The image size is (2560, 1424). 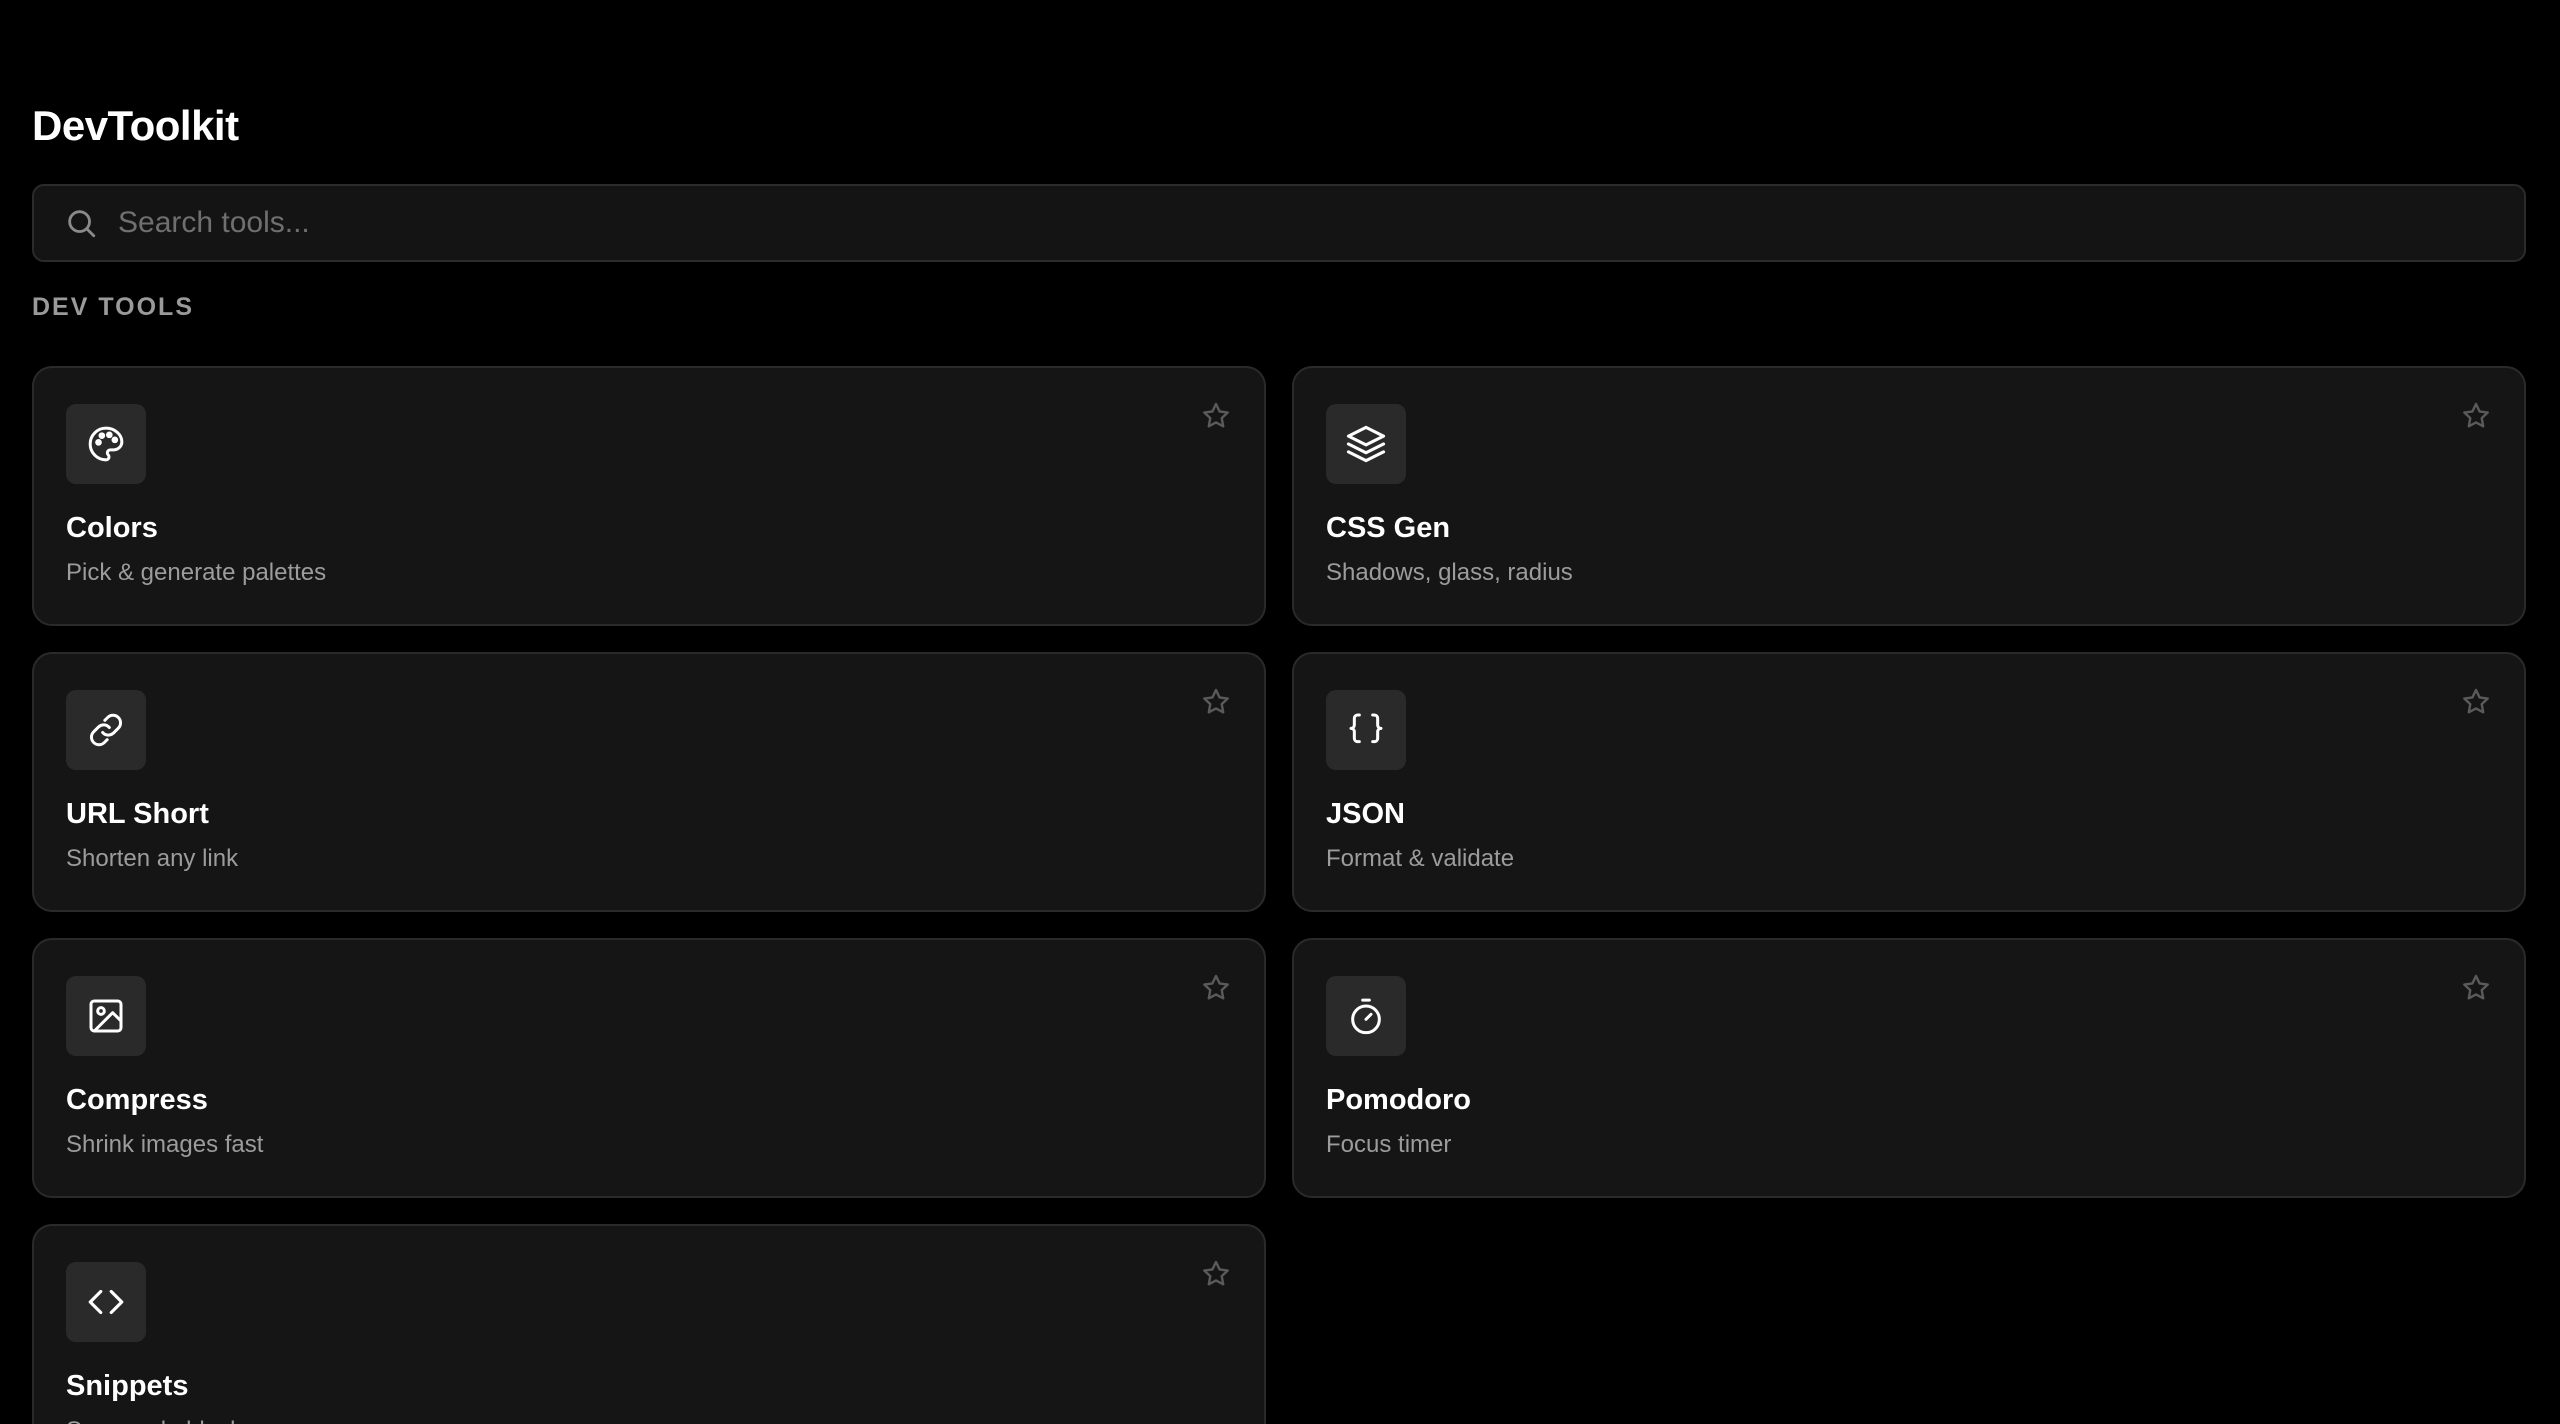 I want to click on timer-icon, so click(x=1366, y=1016).